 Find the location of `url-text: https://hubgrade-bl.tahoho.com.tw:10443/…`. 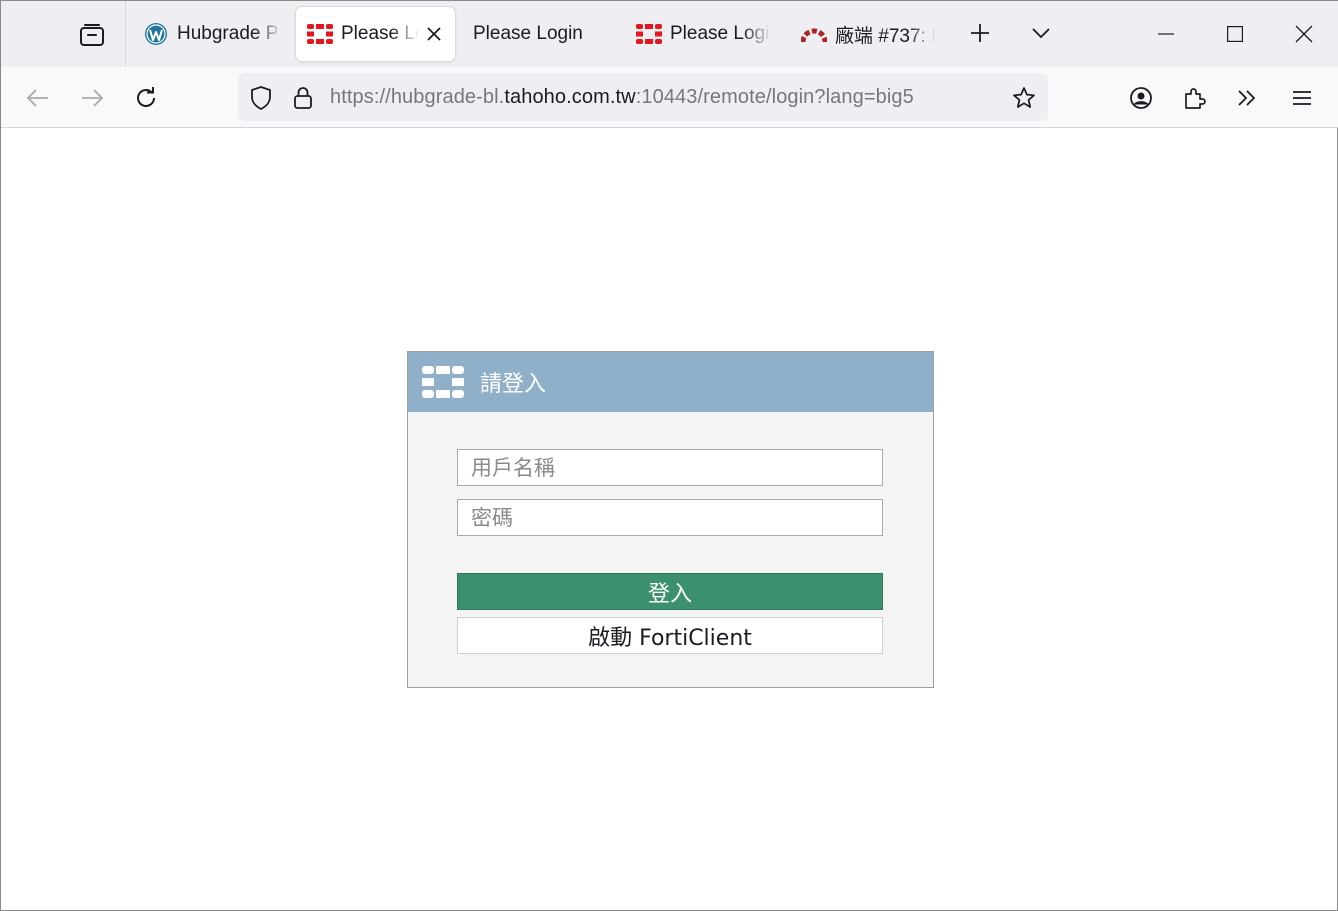

url-text: https://hubgrade-bl.tahoho.com.tw:10443/… is located at coordinates (622, 97).